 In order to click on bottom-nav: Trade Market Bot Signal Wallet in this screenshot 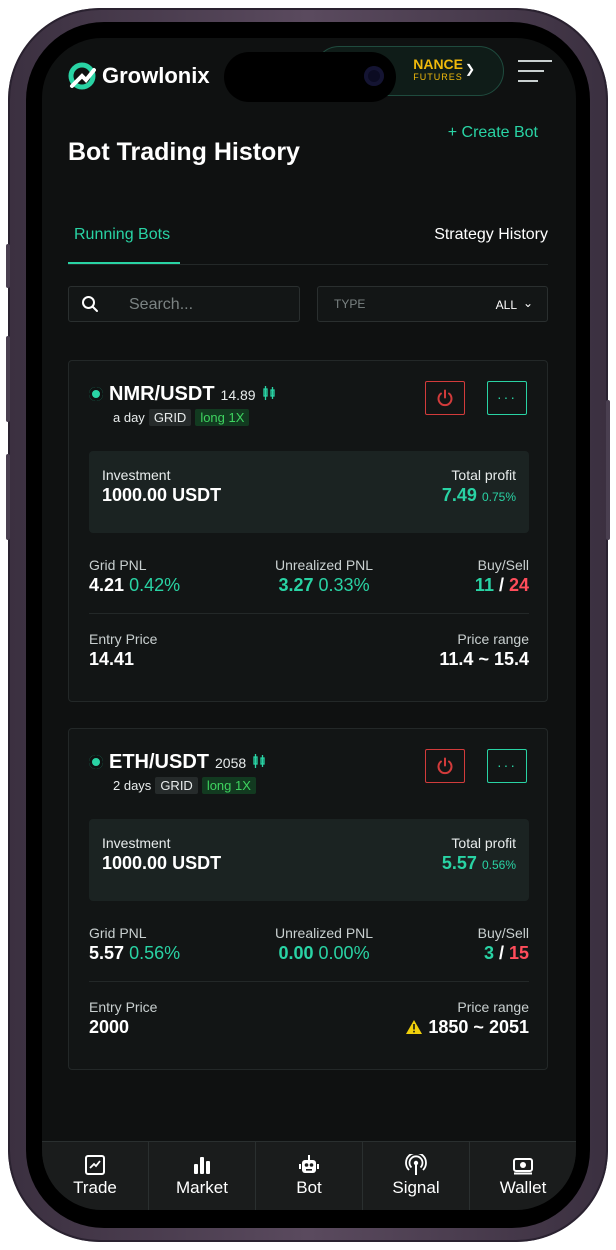, I will do `click(309, 1175)`.